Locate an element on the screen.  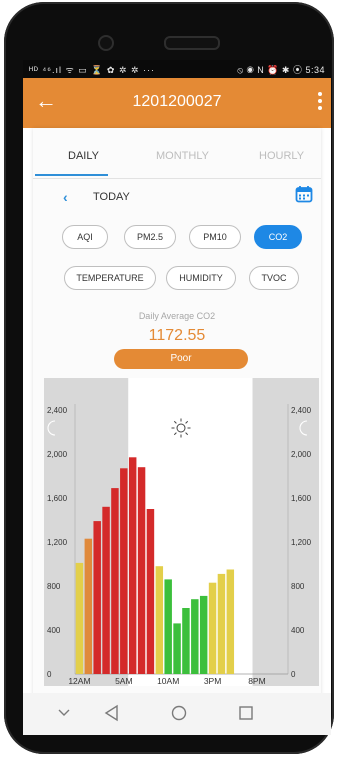
tab-divider is located at coordinates (177, 178).